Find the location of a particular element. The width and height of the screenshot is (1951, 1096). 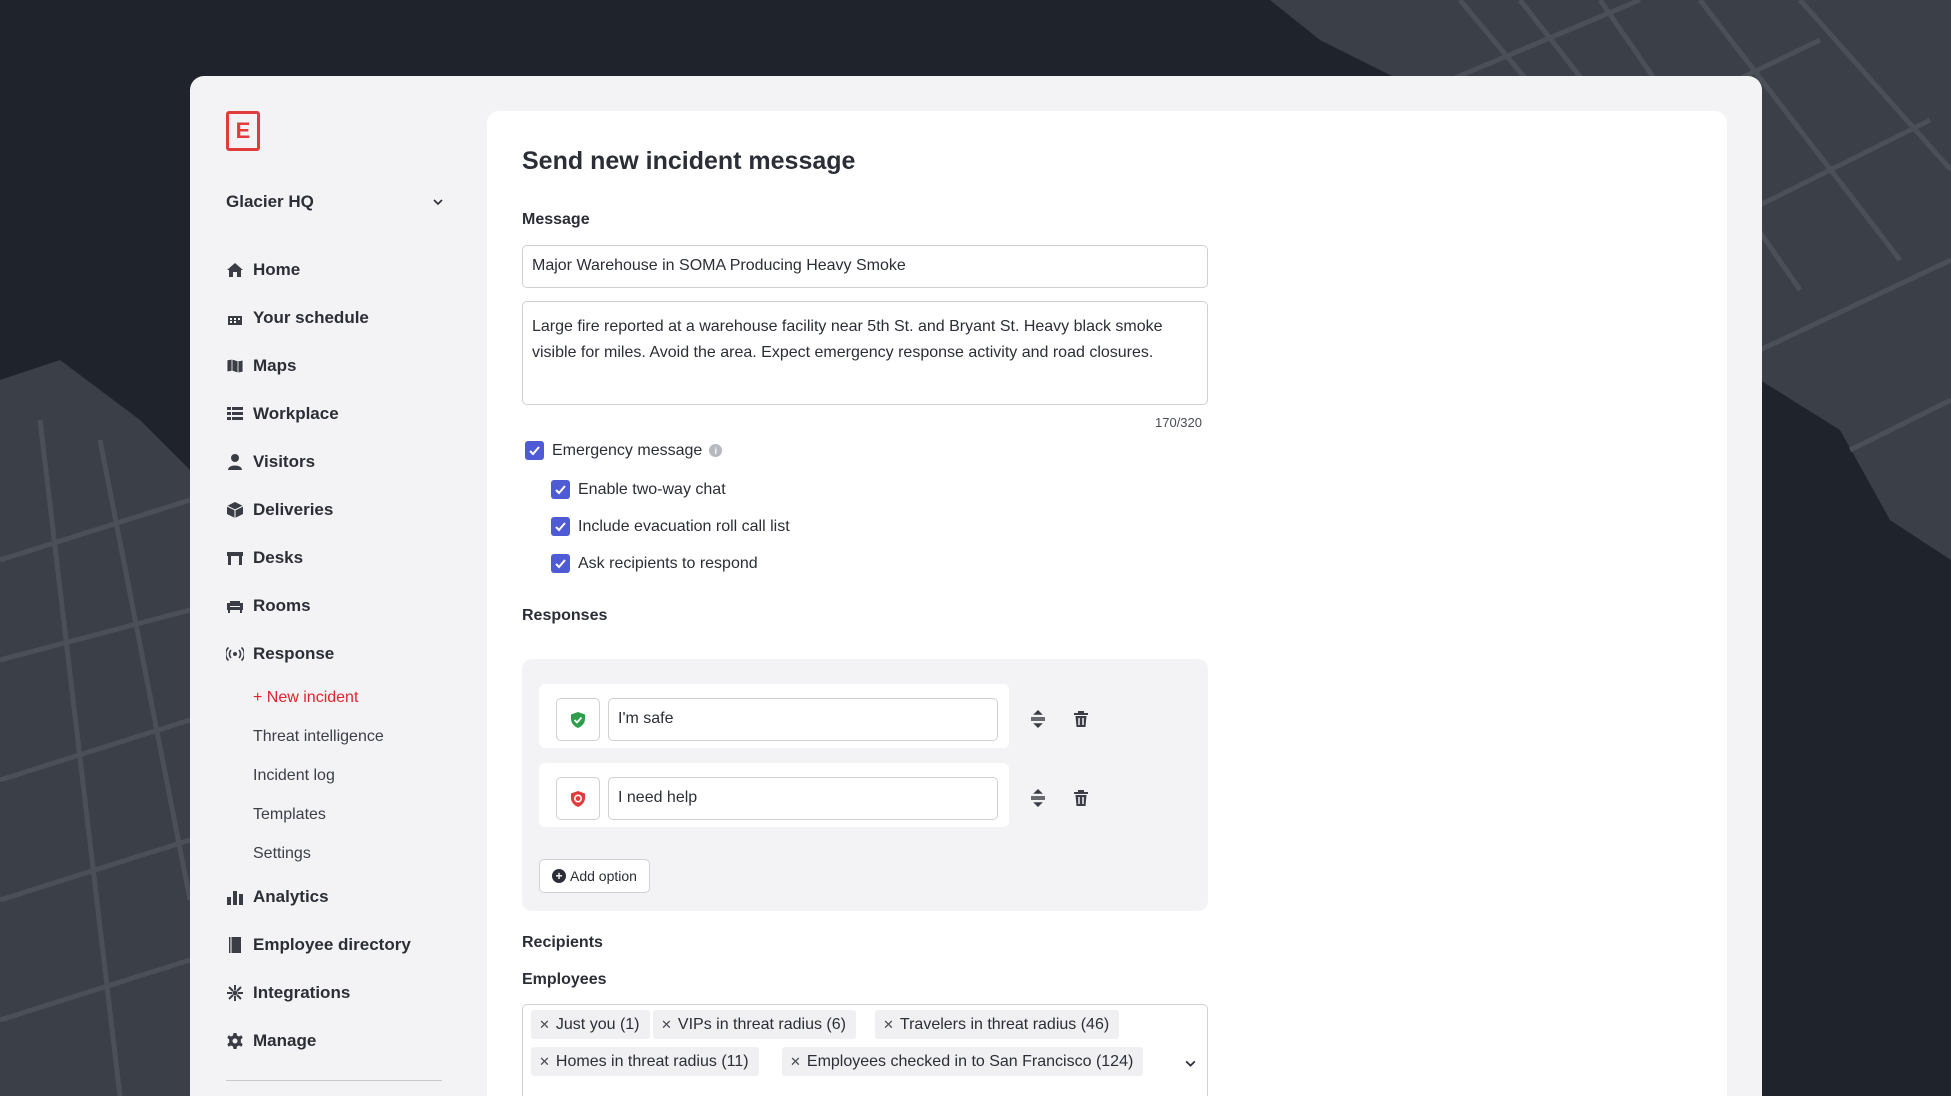

option-label: Include evacuation roll call list is located at coordinates (684, 526).